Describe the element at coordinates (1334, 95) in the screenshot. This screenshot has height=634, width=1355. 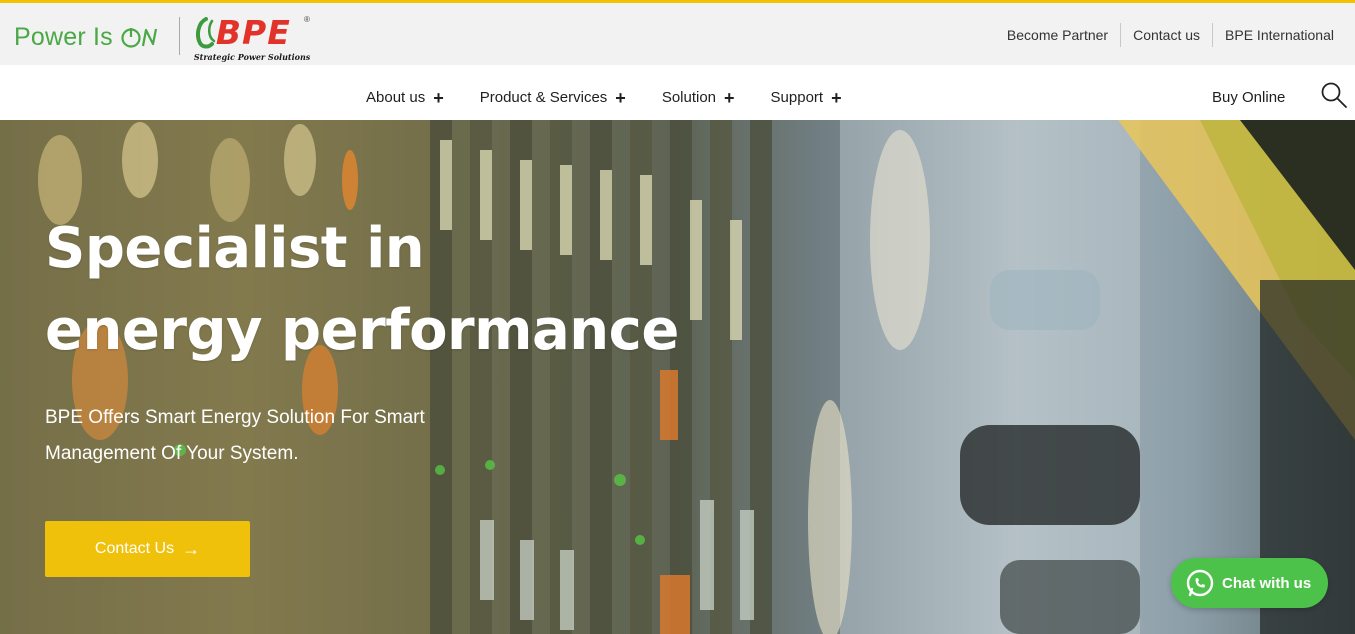
I see `search-icon` at that location.